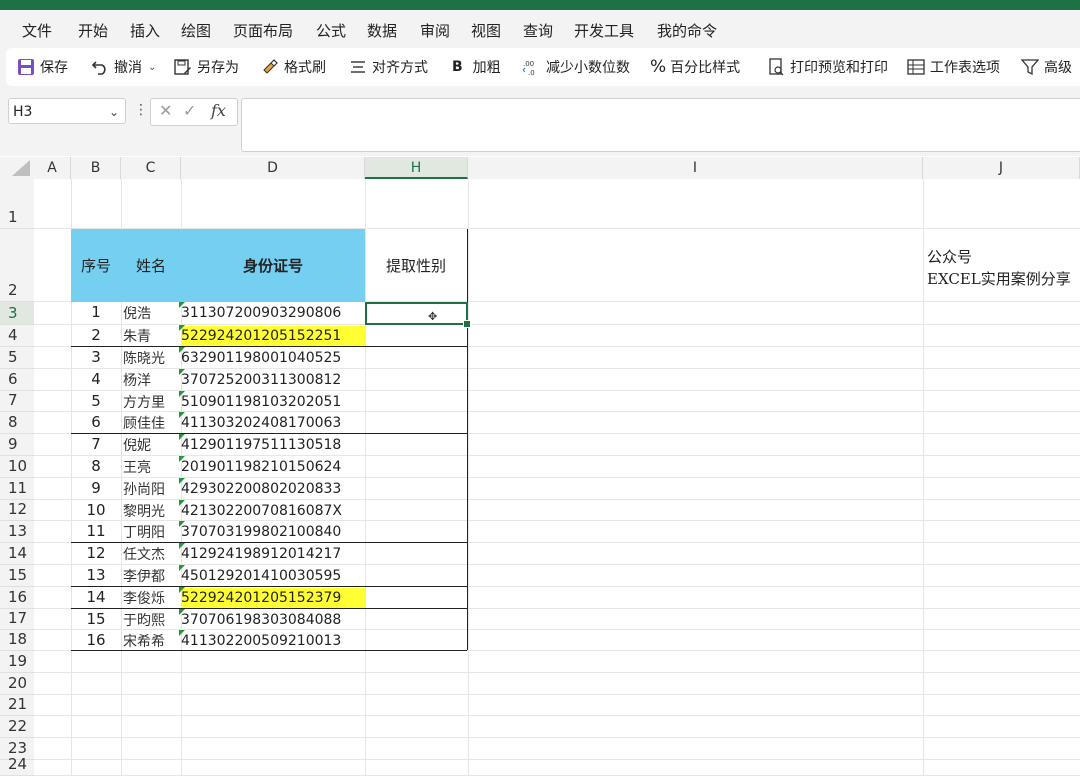  Describe the element at coordinates (953, 67) in the screenshot. I see `sheet-options-button: 工作表选项` at that location.